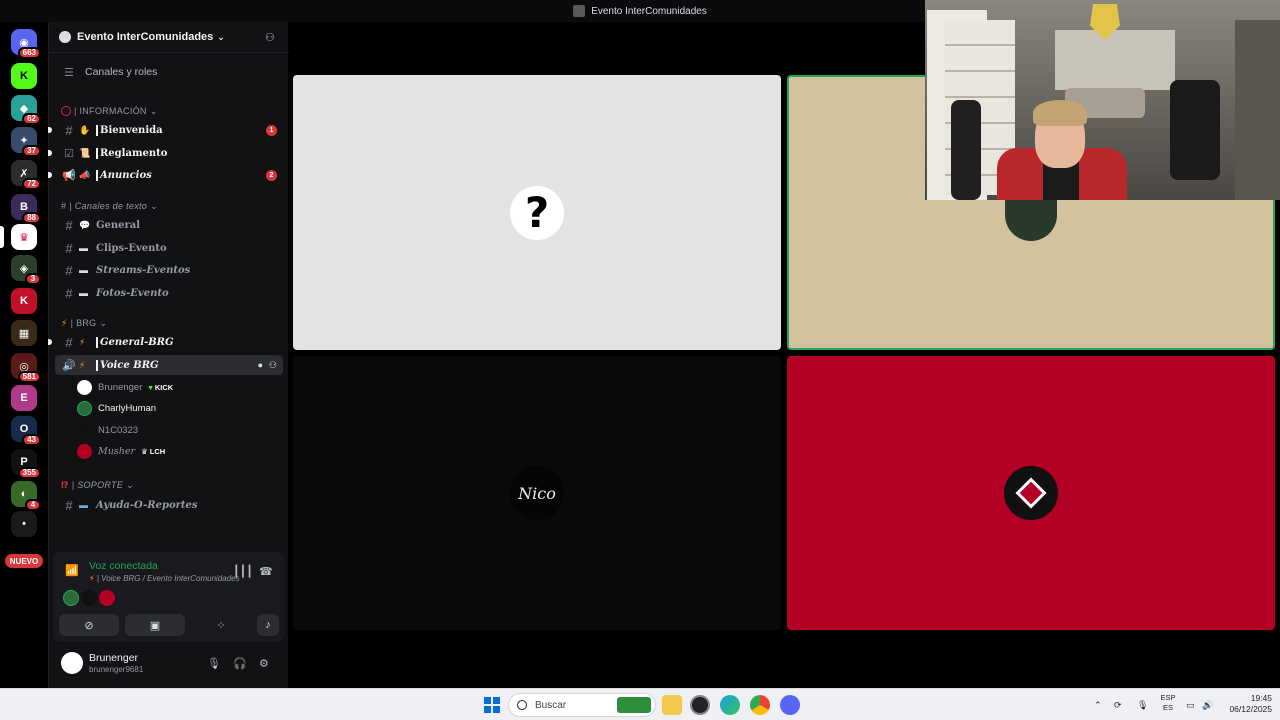  What do you see at coordinates (92, 578) in the screenshot?
I see `lightning-icon: ⚡` at bounding box center [92, 578].